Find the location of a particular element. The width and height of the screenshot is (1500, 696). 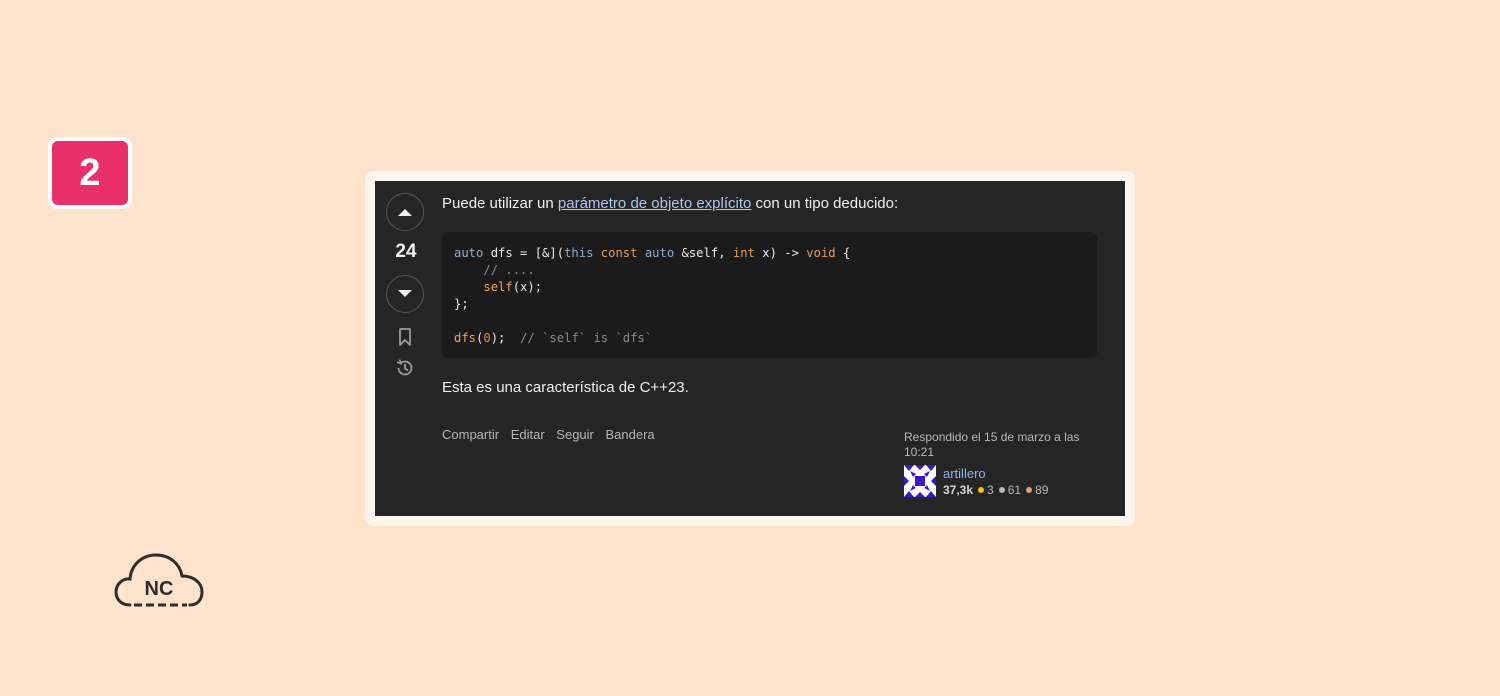

code-token: self is located at coordinates (498, 287).